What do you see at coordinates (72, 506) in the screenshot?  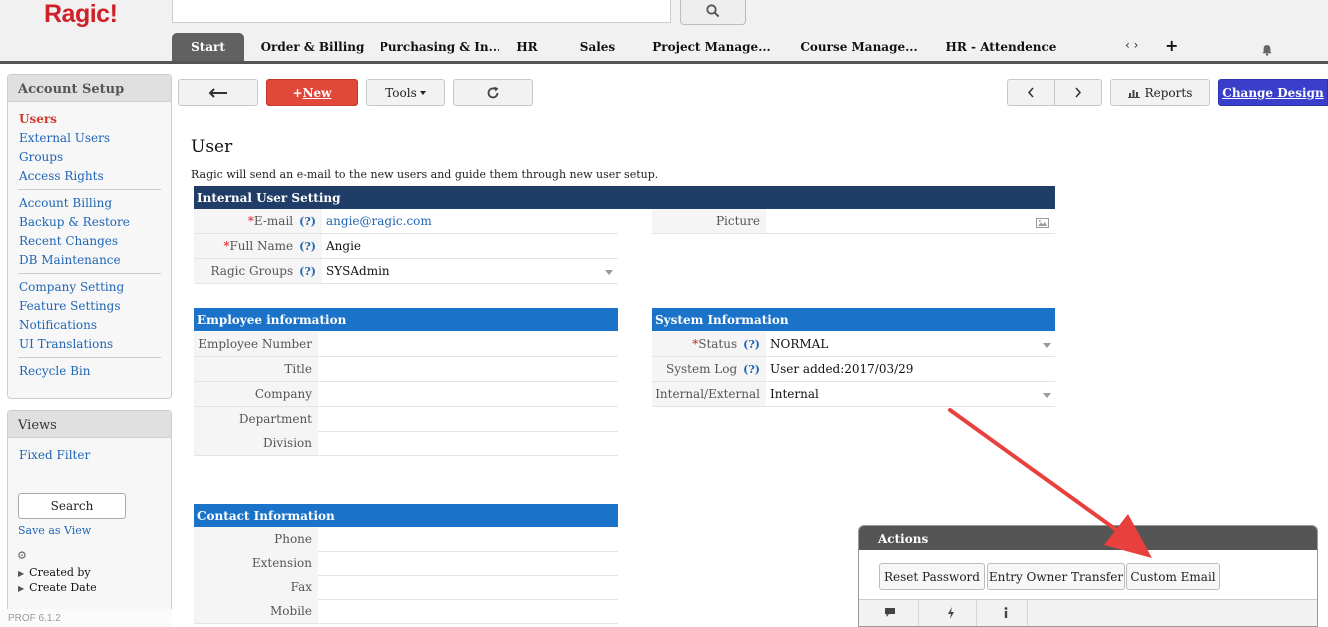 I see `views-search-button: Search` at bounding box center [72, 506].